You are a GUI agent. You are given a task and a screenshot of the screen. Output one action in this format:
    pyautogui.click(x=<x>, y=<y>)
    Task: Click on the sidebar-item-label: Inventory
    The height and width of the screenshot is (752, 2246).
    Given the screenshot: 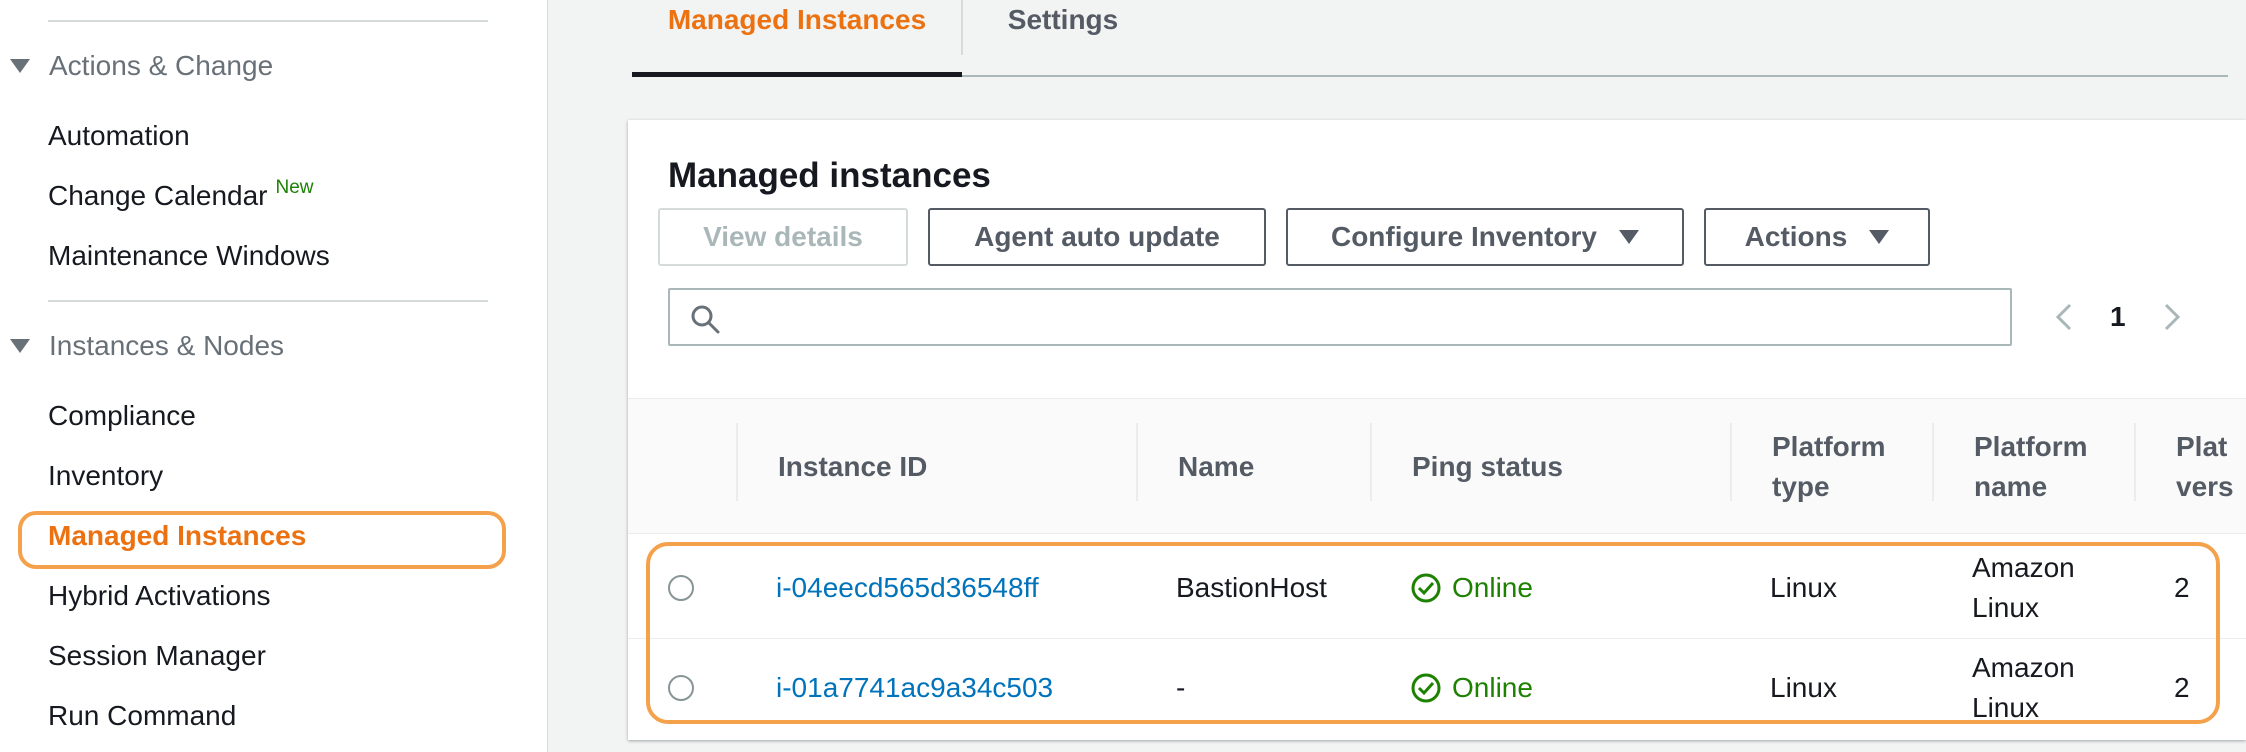 What is the action you would take?
    pyautogui.click(x=106, y=475)
    